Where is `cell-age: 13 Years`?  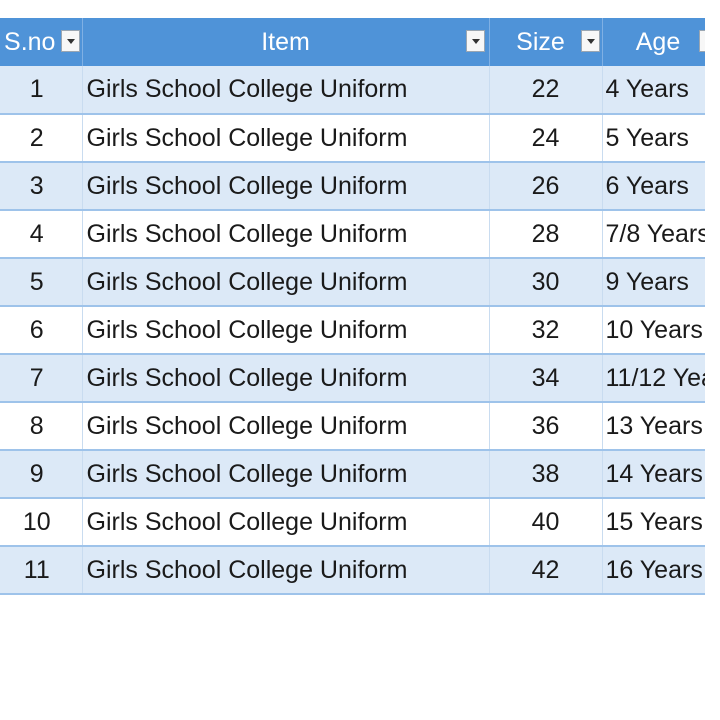 cell-age: 13 Years is located at coordinates (653, 426).